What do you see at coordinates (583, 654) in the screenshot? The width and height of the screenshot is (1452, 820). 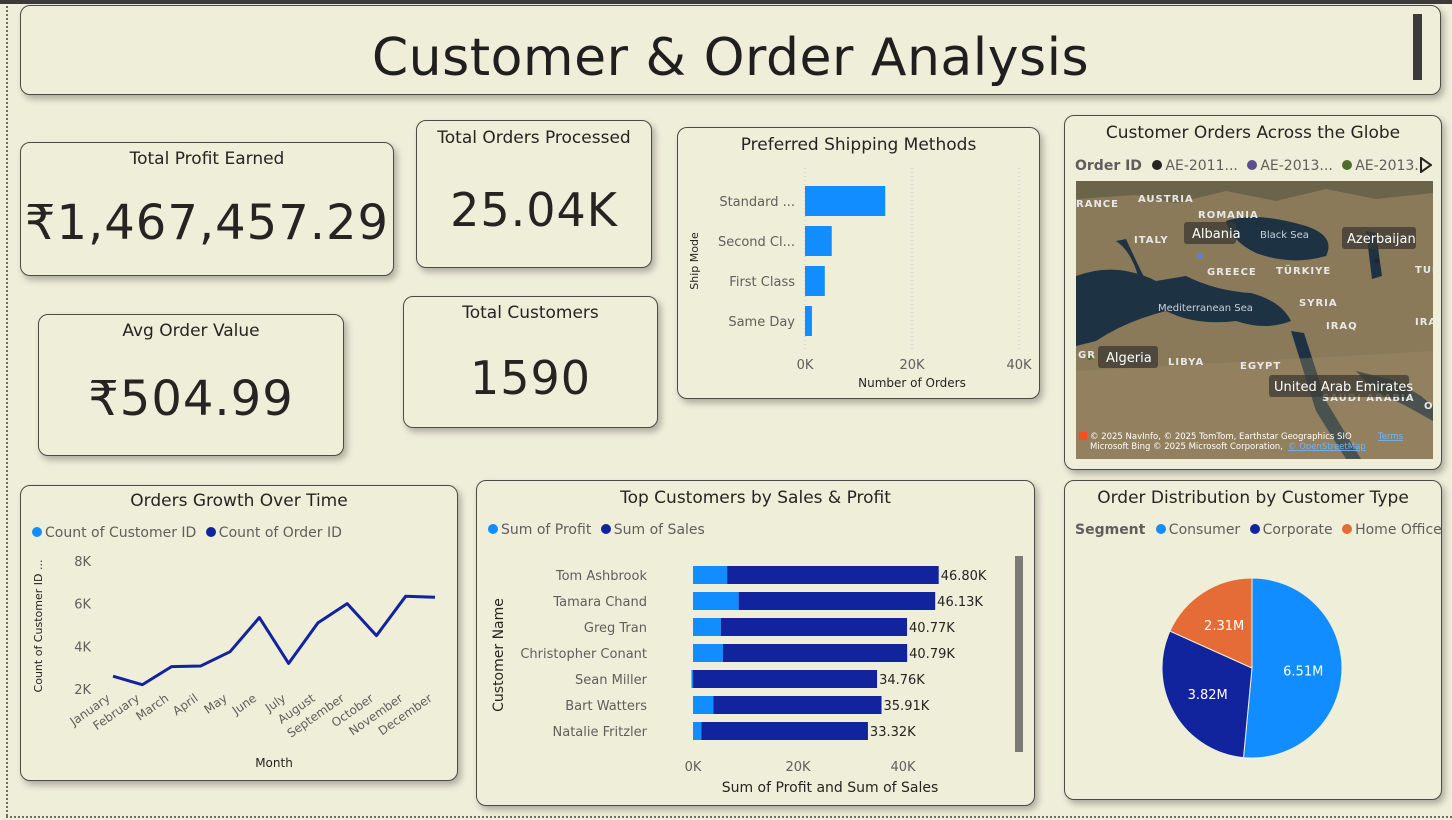 I see `customer-name-label: Christopher Conant` at bounding box center [583, 654].